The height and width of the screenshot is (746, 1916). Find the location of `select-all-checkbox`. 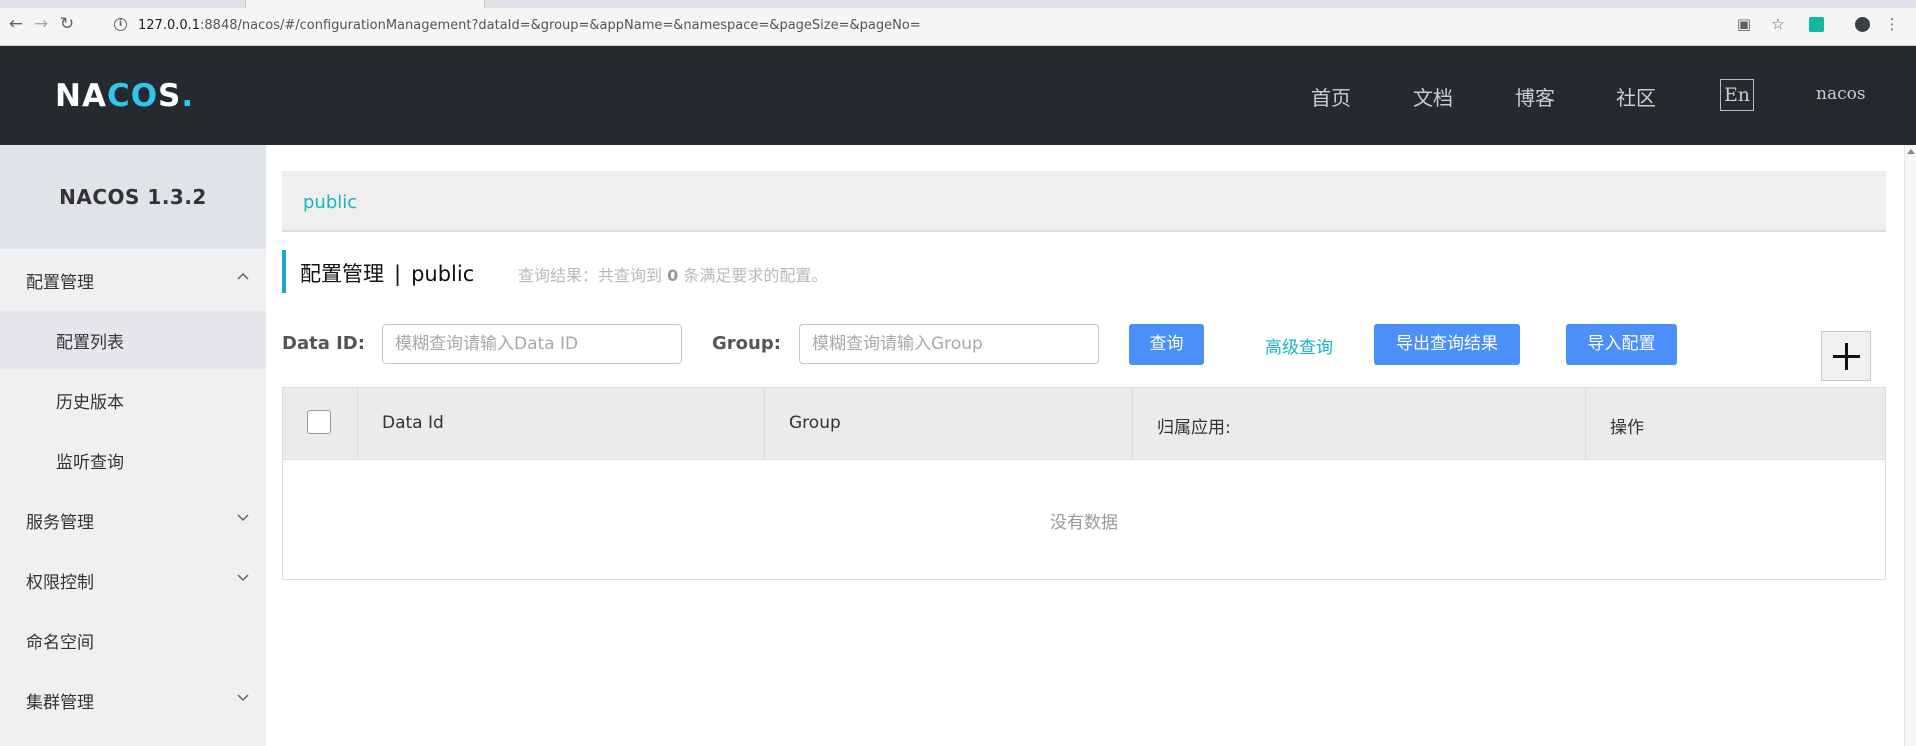

select-all-checkbox is located at coordinates (319, 422).